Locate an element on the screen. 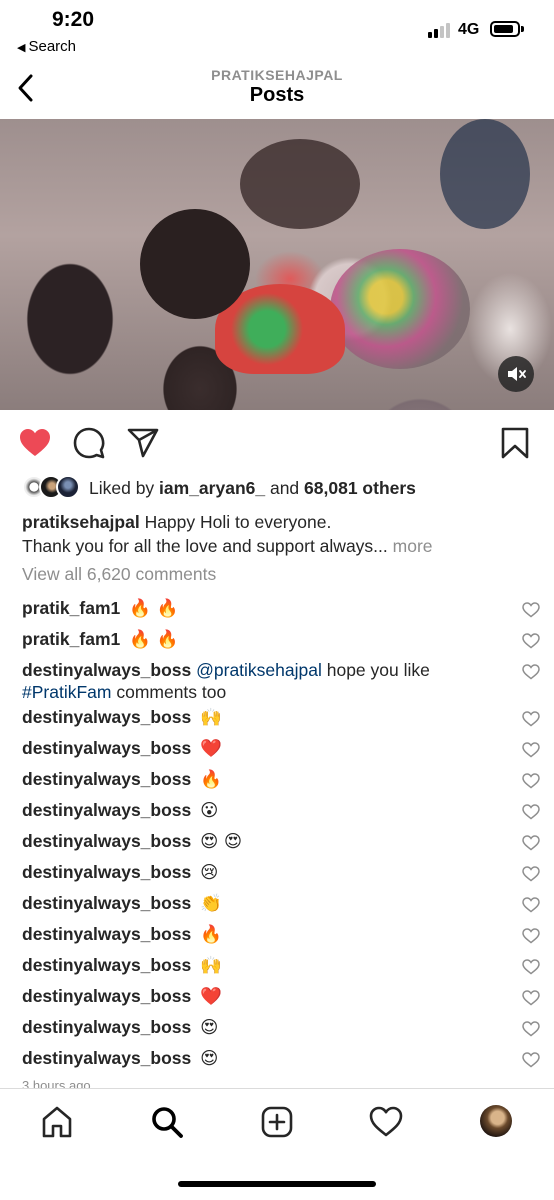  comment-emoji: 👏 is located at coordinates (211, 904).